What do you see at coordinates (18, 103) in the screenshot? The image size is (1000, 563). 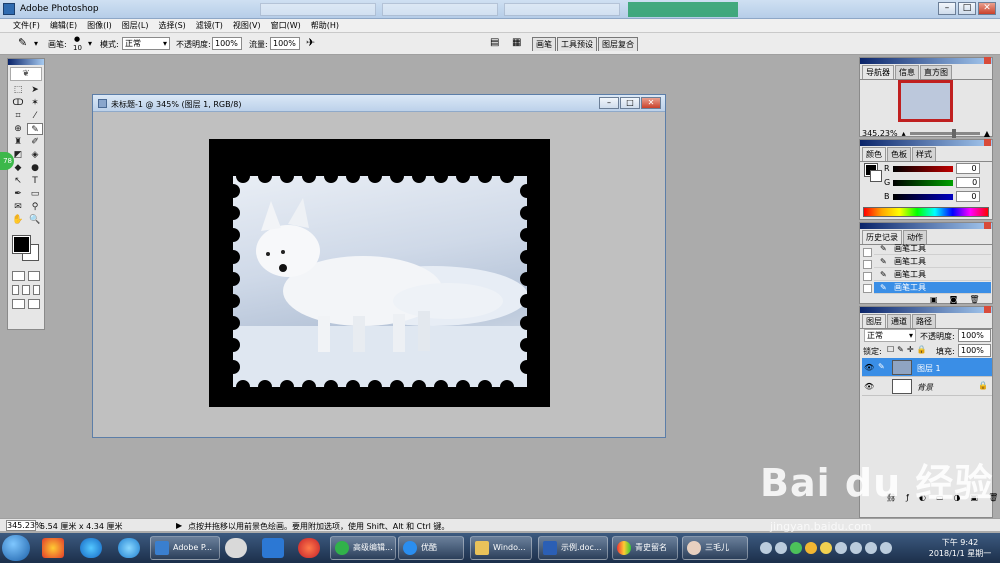 I see `lasso-tool-icon: ↀ` at bounding box center [18, 103].